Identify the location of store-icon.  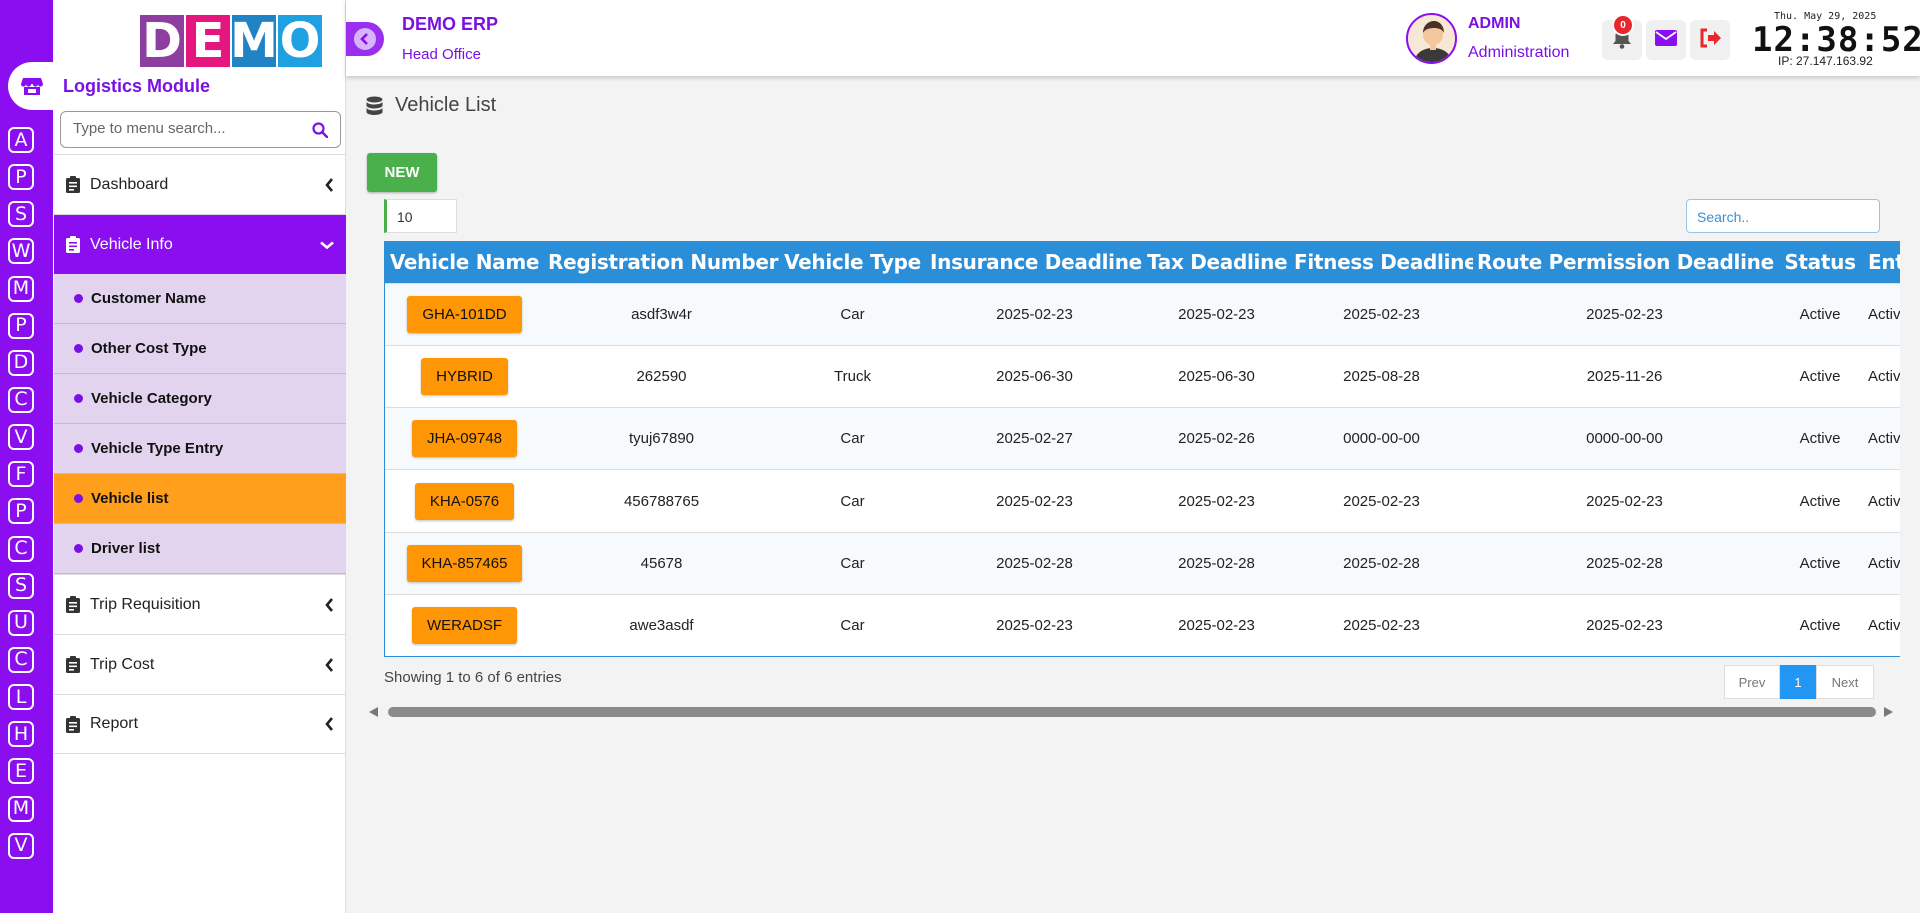
(32, 86).